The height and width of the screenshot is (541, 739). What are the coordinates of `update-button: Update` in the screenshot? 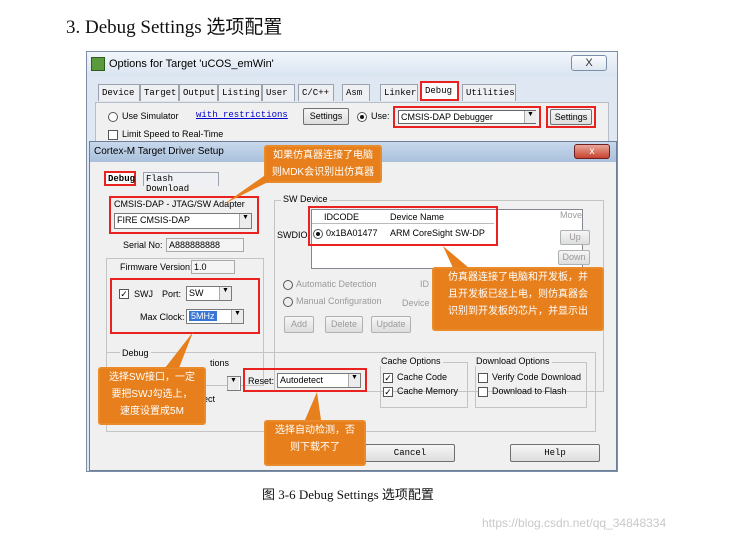 It's located at (391, 324).